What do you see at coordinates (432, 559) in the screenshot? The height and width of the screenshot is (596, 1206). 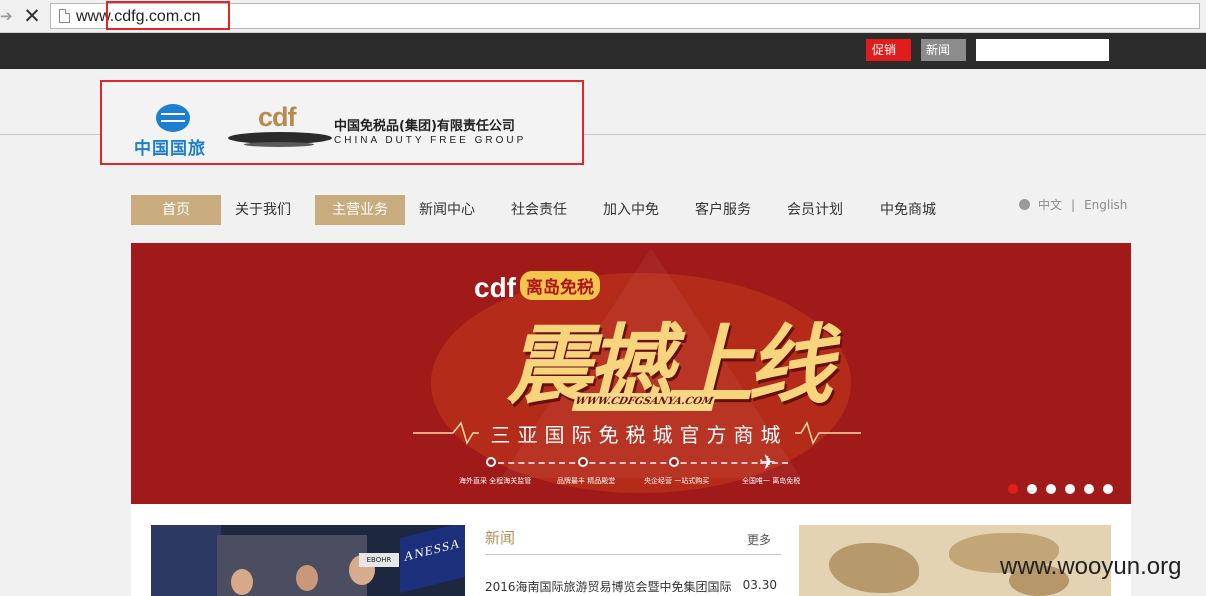 I see `anessa-sign: ANESSA` at bounding box center [432, 559].